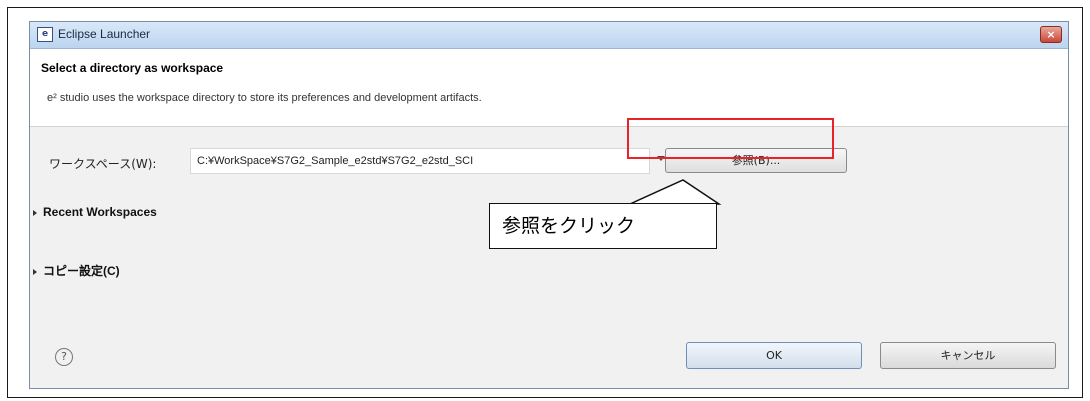 This screenshot has height=401, width=1090. Describe the element at coordinates (675, 192) in the screenshot. I see `callout-pointer` at that location.